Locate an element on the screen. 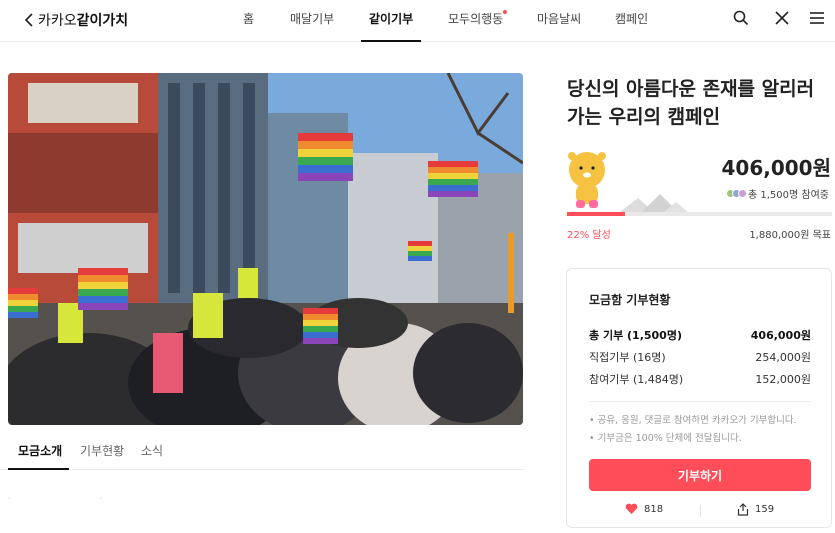 This screenshot has width=835, height=533. participant-avatars is located at coordinates (736, 193).